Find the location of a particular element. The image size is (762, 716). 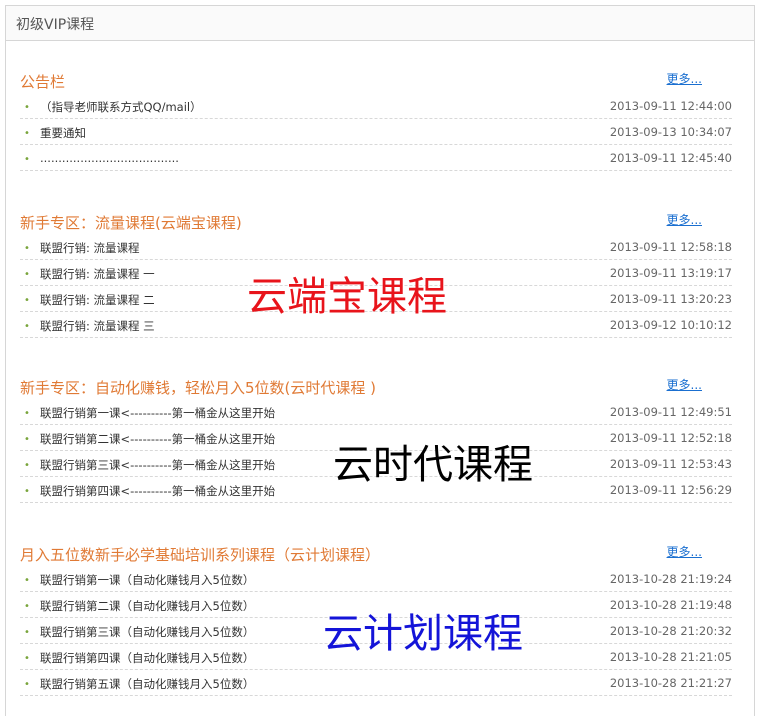

item-date: 2013-10-28 21:21:05 is located at coordinates (670, 657).